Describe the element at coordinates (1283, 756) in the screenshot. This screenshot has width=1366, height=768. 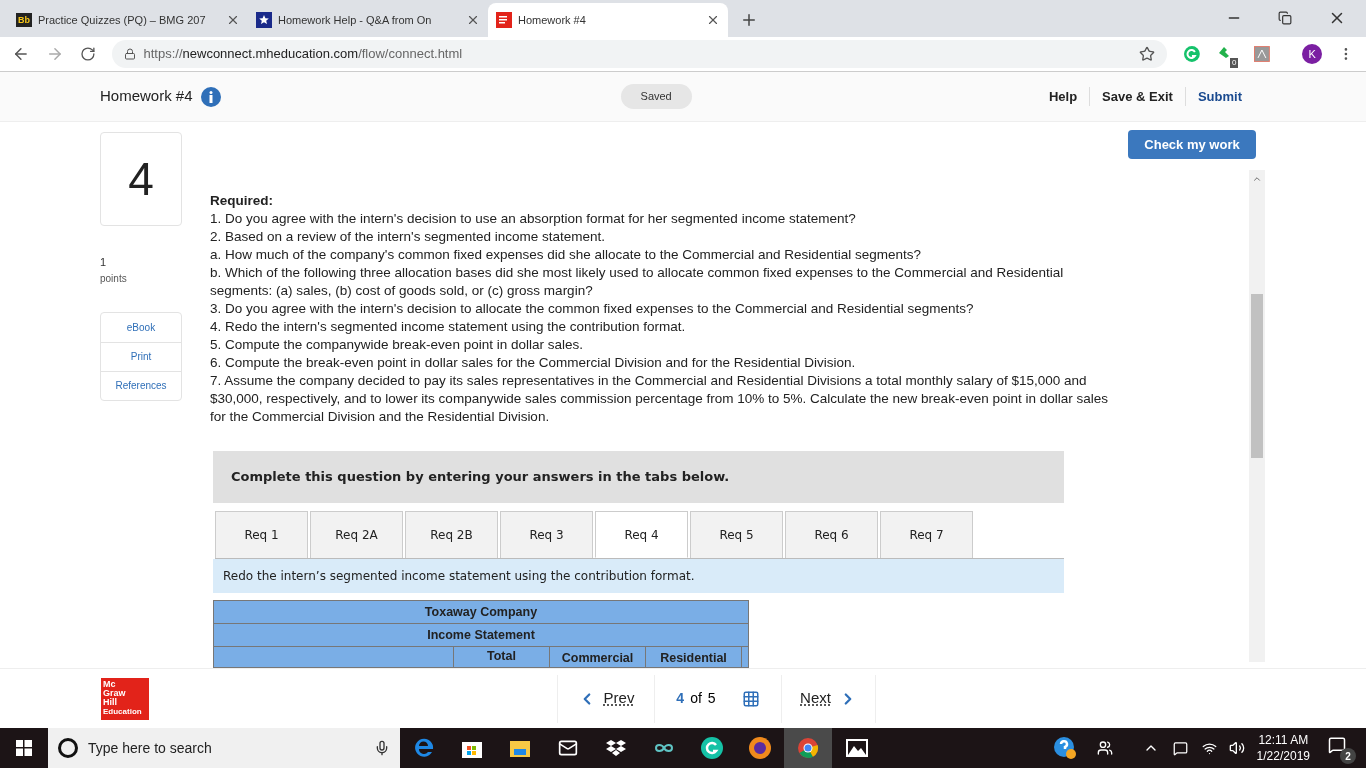
I see `clock-date: 1/22/2019` at that location.